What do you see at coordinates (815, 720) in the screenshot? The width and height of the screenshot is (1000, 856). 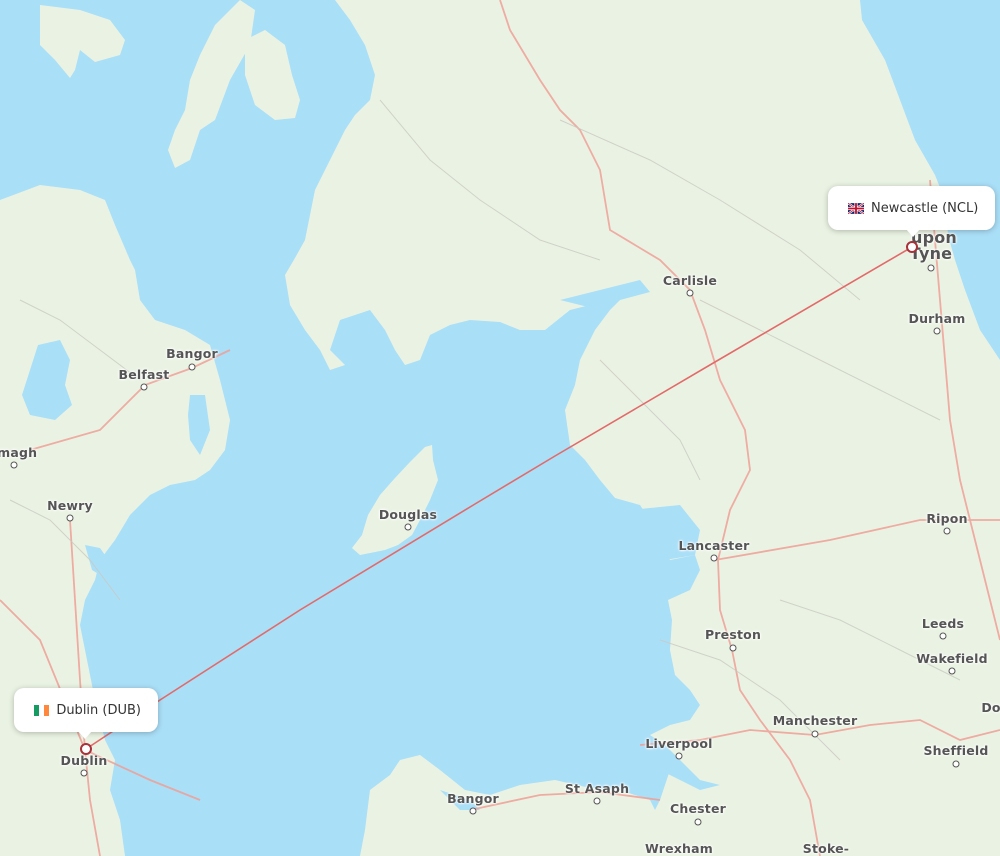 I see `city-label: Manchester` at bounding box center [815, 720].